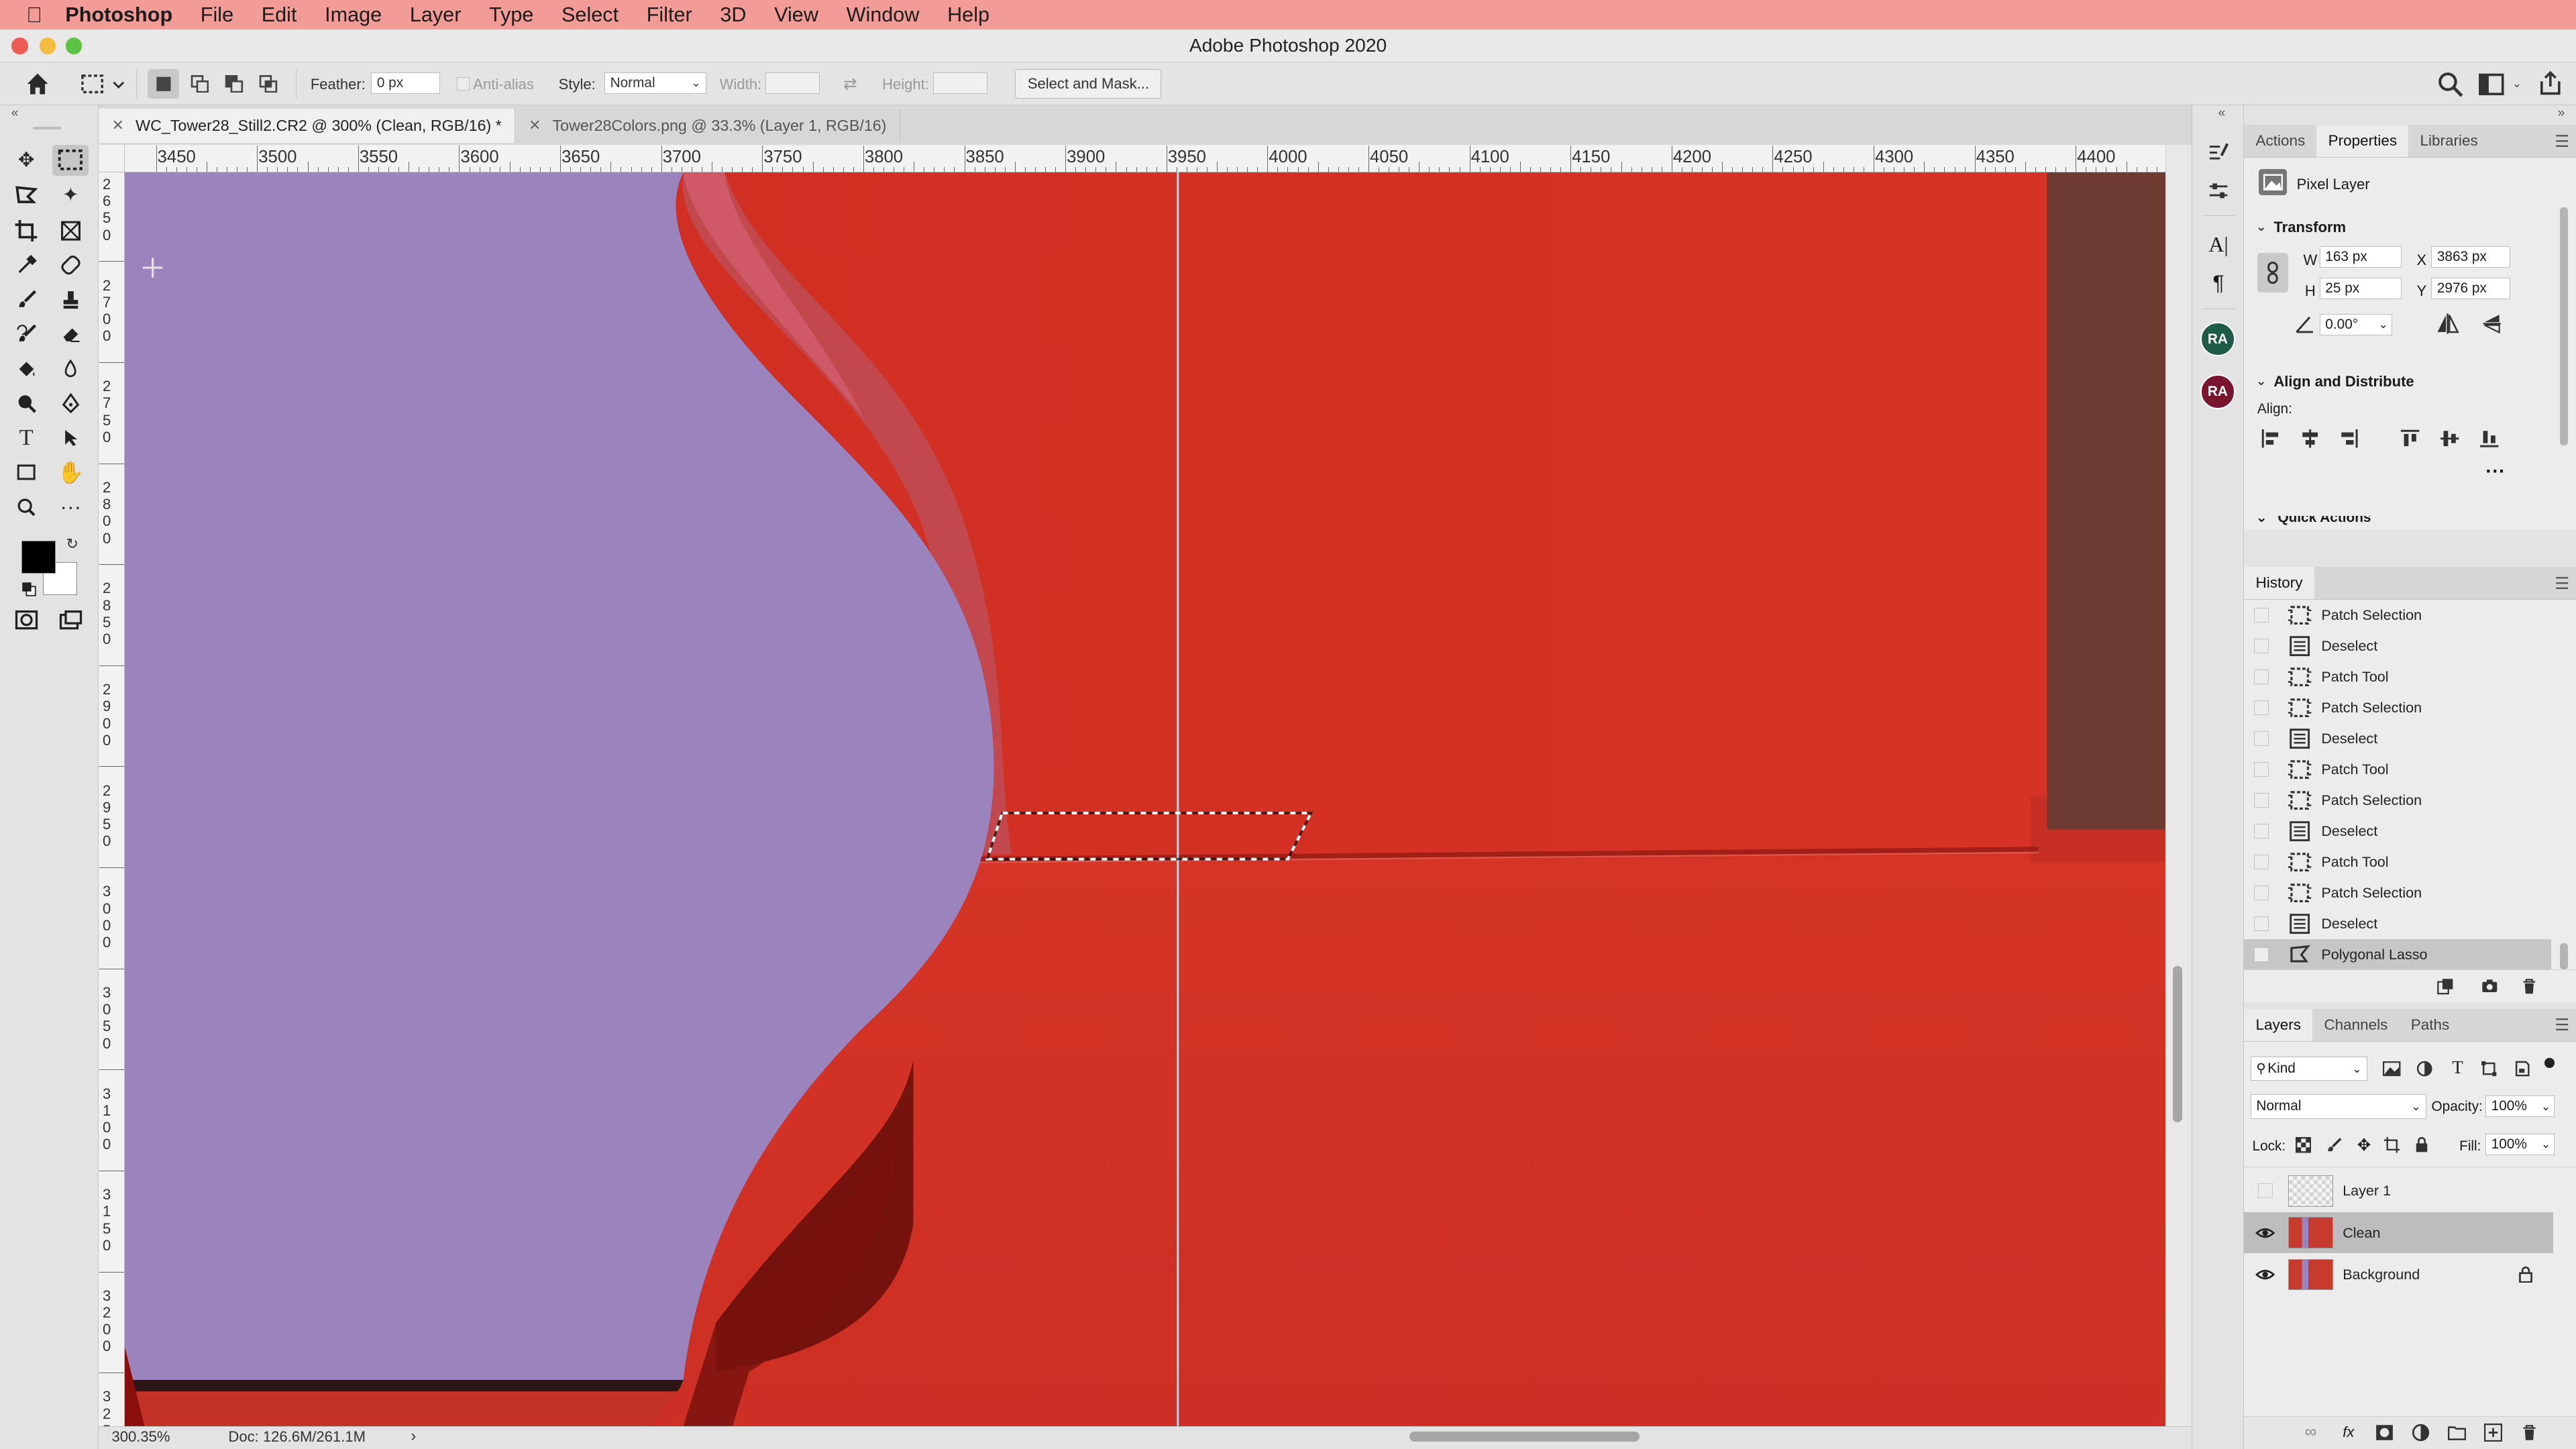  Describe the element at coordinates (2421, 1432) in the screenshot. I see `adjustment-layer-icon` at that location.